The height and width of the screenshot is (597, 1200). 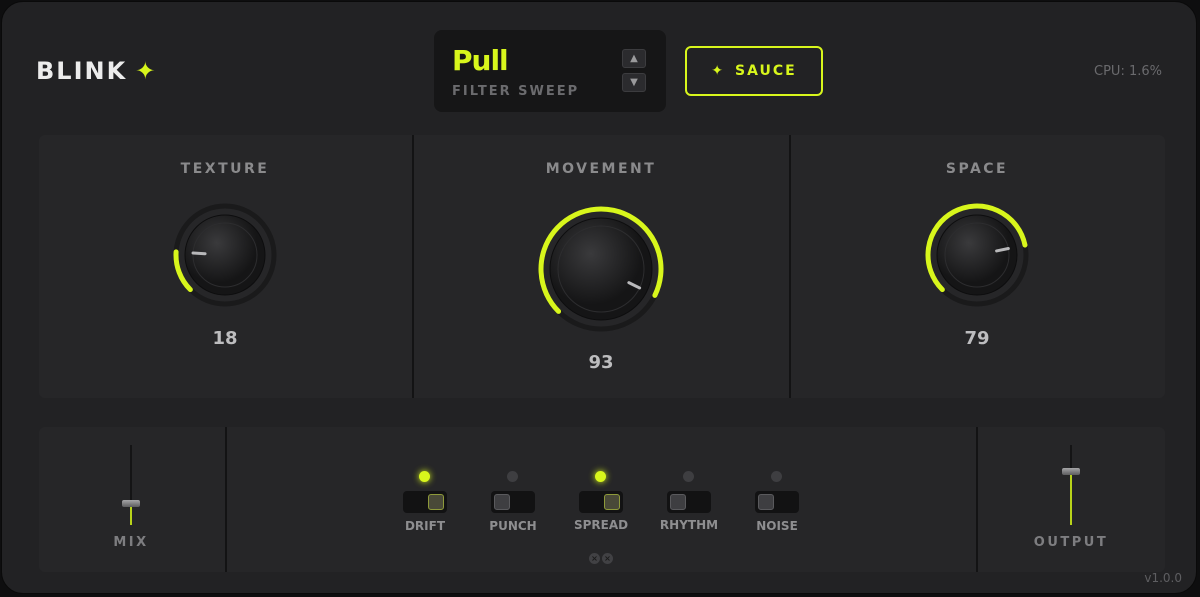 What do you see at coordinates (777, 526) in the screenshot?
I see `toggle-label: NOISE` at bounding box center [777, 526].